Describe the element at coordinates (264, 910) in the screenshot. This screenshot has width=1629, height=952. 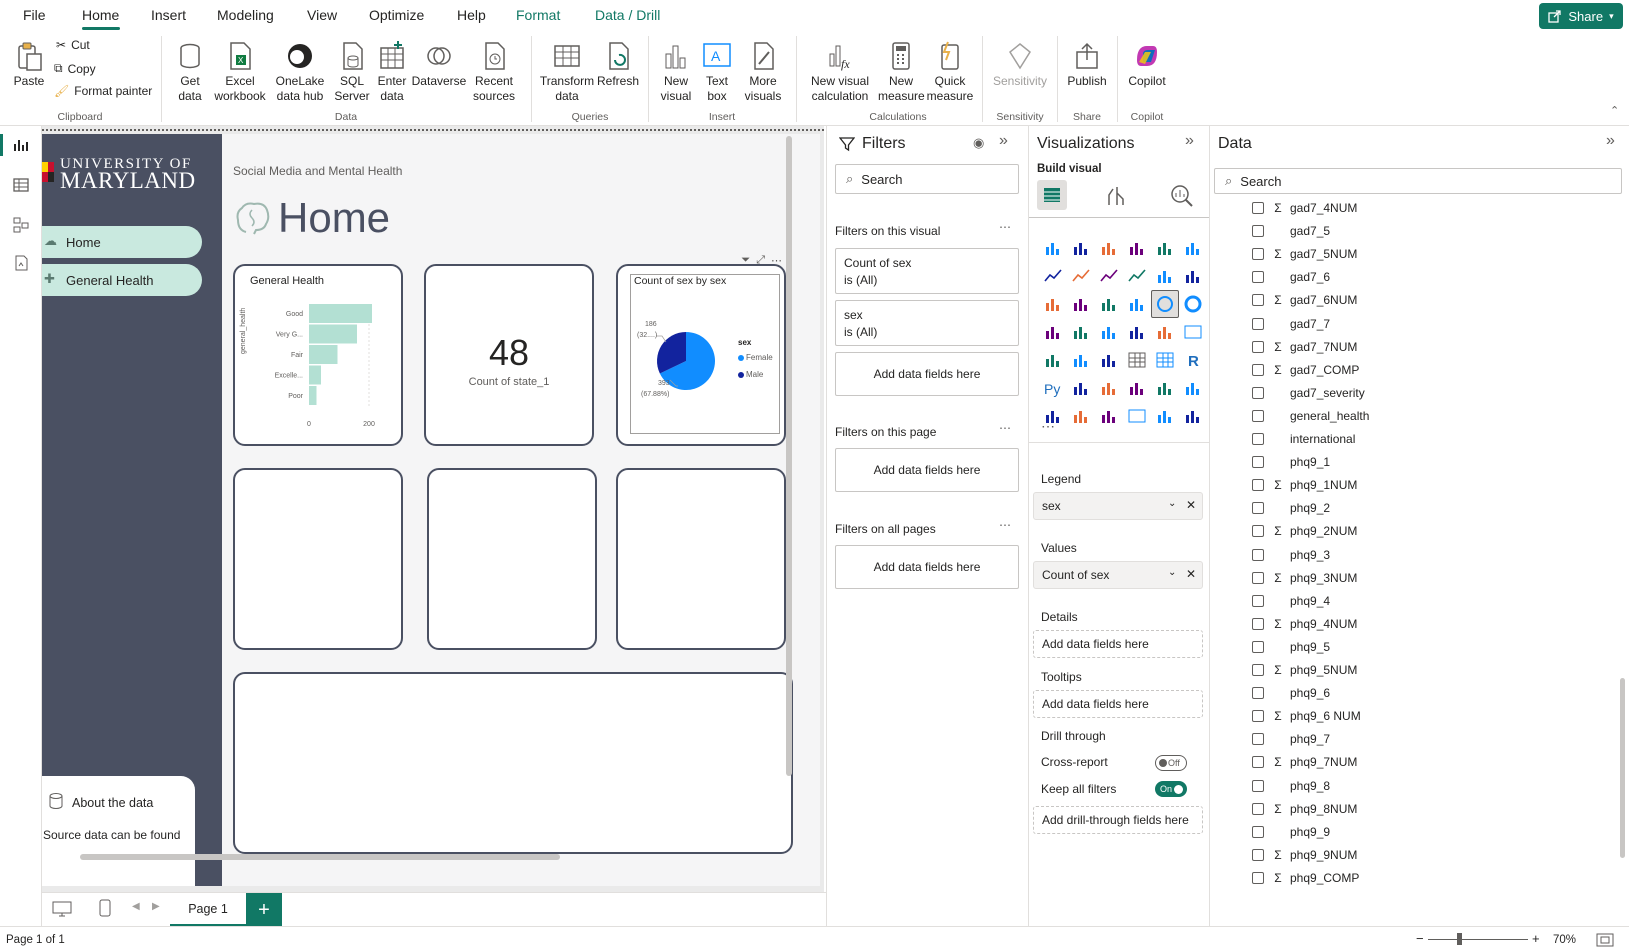
I see `add-page-button: +` at that location.